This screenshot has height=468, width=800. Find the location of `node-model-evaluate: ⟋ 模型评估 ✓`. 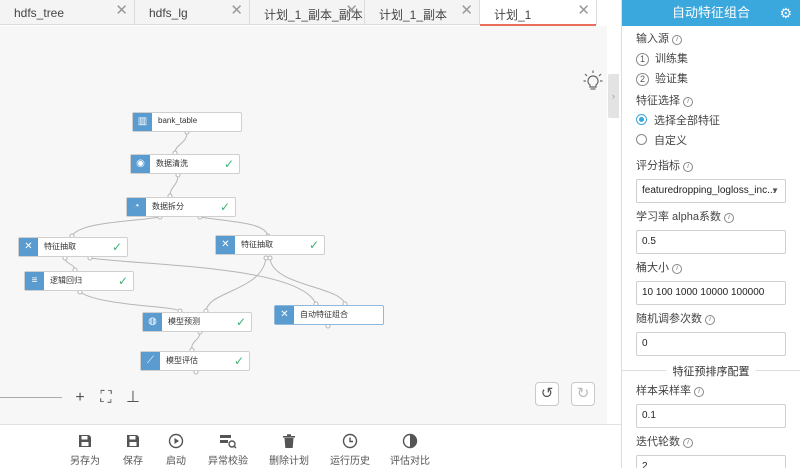

node-model-evaluate: ⟋ 模型评估 ✓ is located at coordinates (195, 361).